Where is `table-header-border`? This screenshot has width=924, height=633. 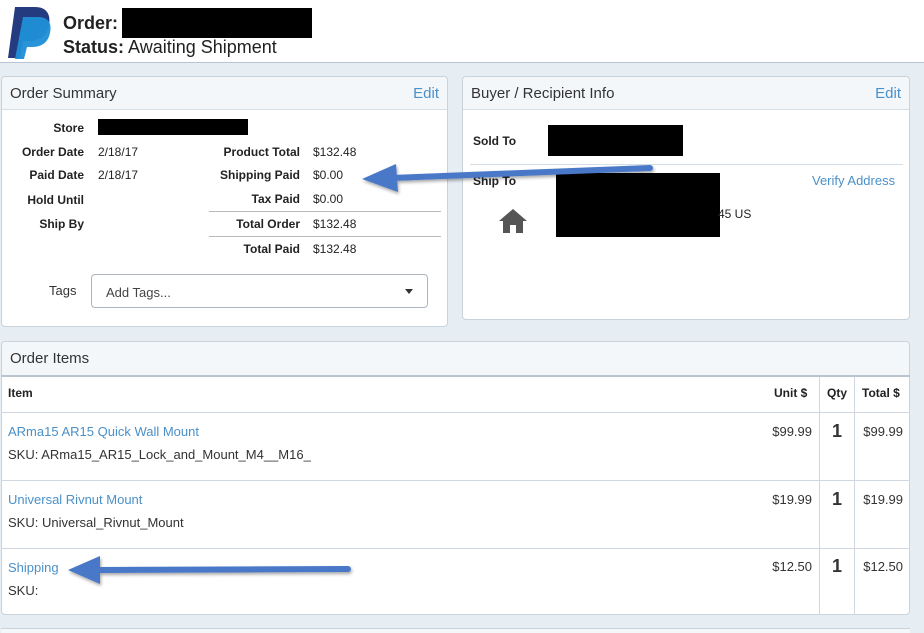
table-header-border is located at coordinates (455, 376).